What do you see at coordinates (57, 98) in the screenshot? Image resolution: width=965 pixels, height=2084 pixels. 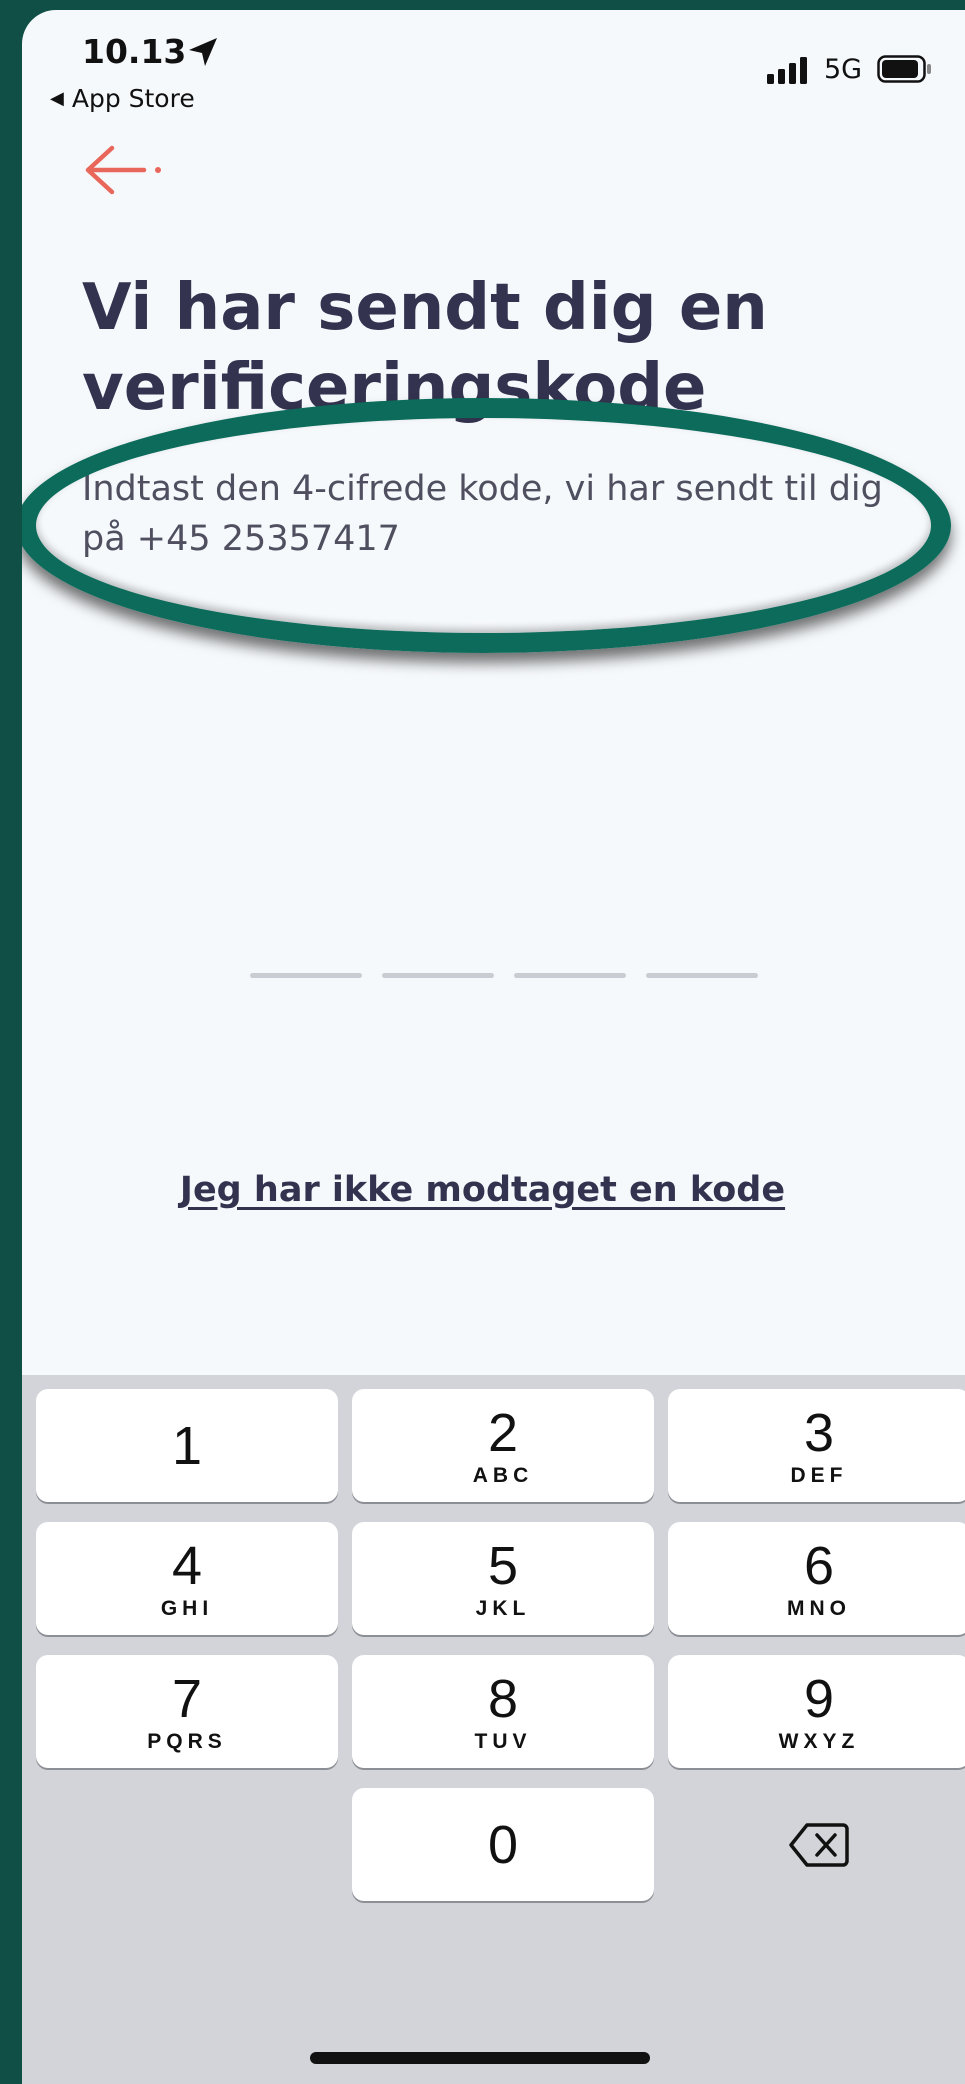 I see `back-triangle-icon: ◀` at bounding box center [57, 98].